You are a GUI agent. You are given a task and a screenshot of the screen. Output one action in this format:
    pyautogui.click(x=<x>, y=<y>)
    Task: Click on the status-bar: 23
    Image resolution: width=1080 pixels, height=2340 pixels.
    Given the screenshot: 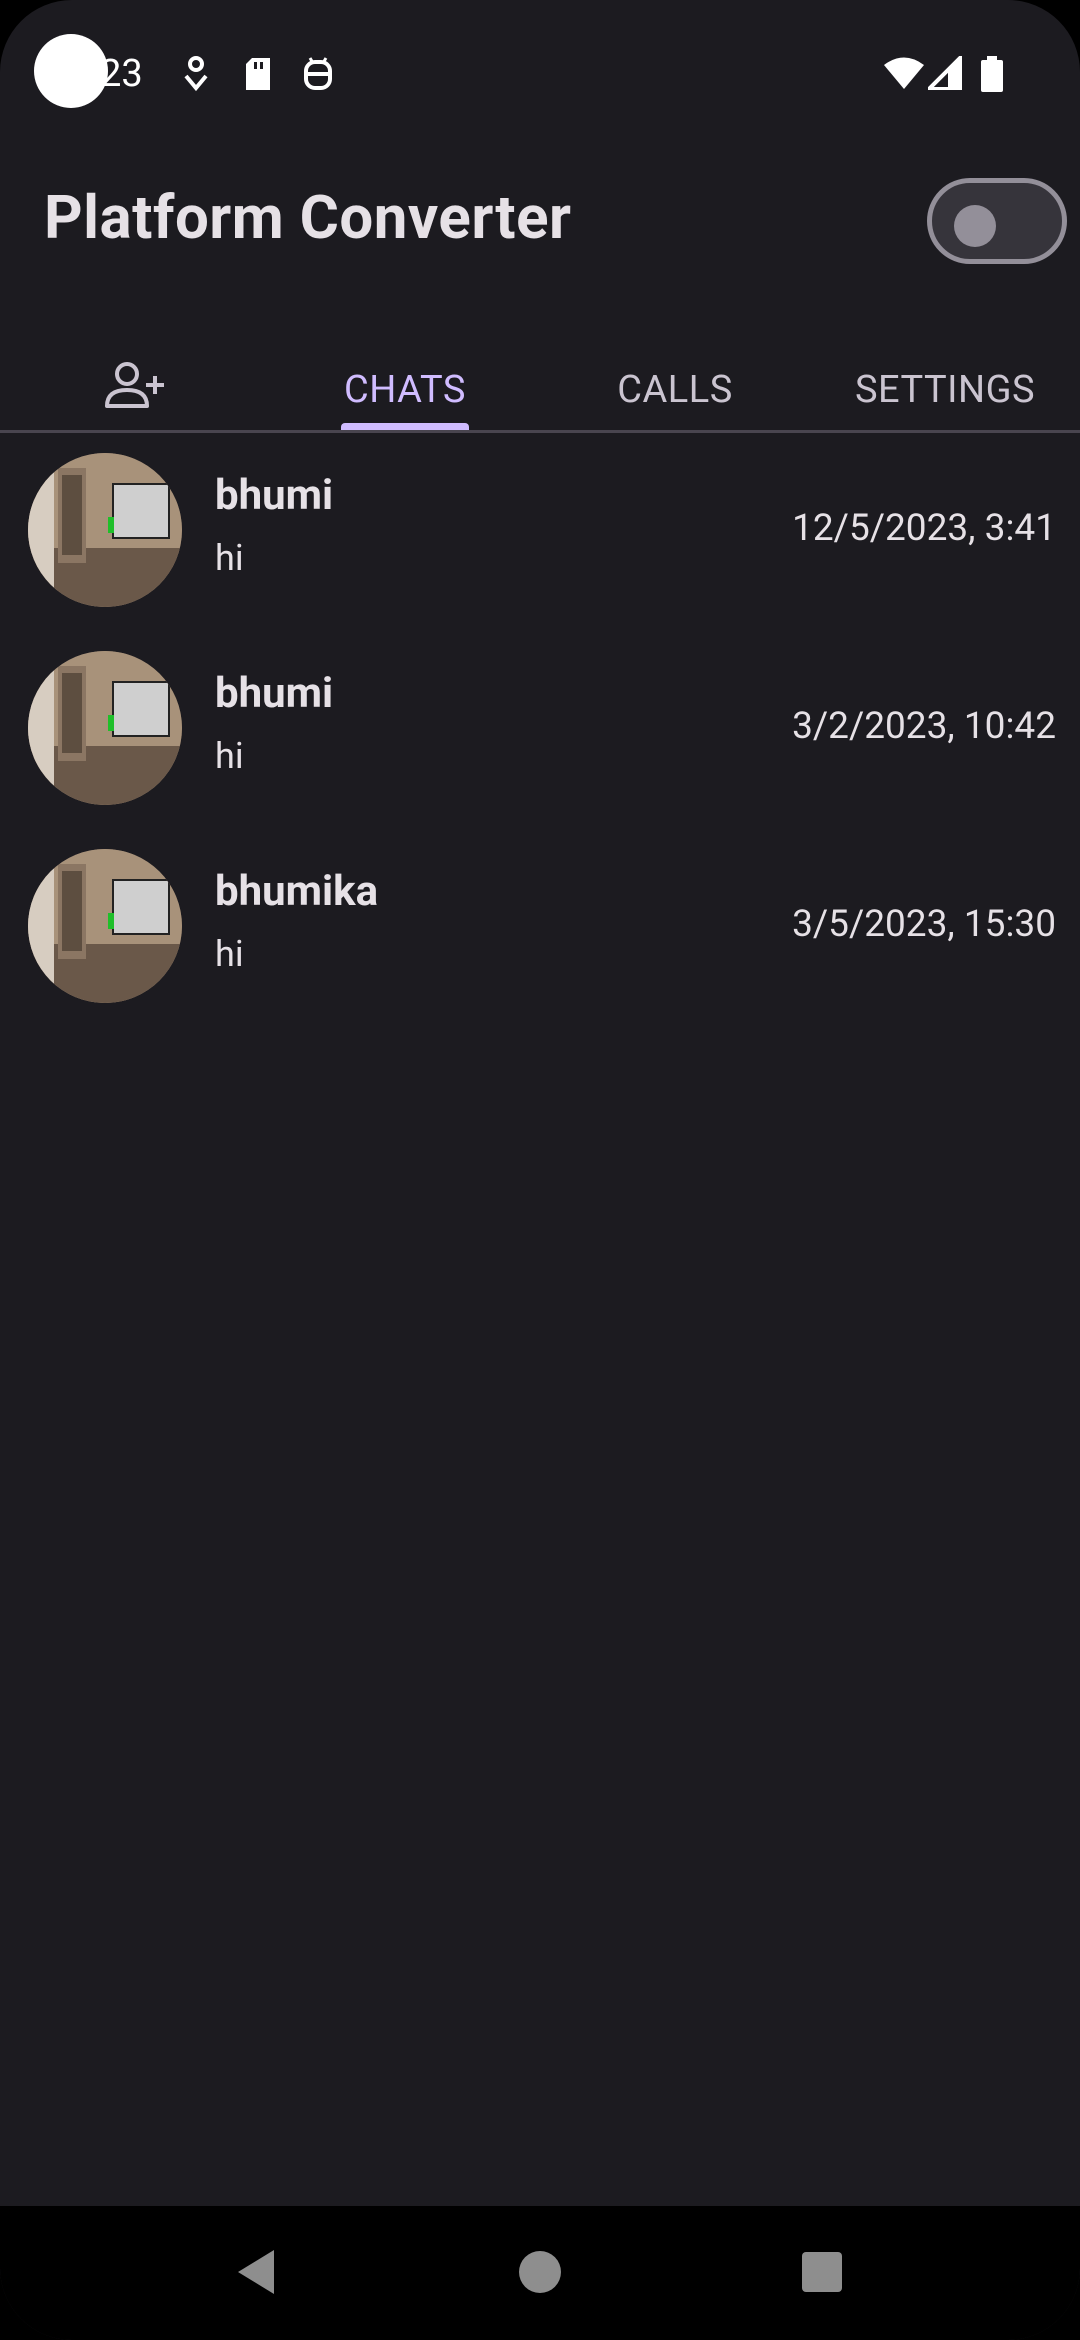 What is the action you would take?
    pyautogui.click(x=540, y=75)
    